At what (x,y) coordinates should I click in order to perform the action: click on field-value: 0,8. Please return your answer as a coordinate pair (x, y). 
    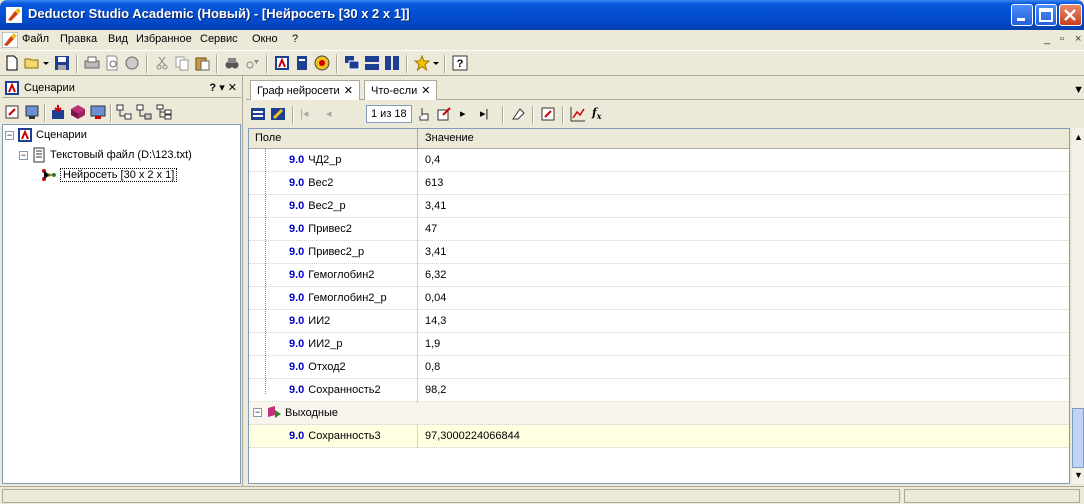
    Looking at the image, I should click on (432, 367).